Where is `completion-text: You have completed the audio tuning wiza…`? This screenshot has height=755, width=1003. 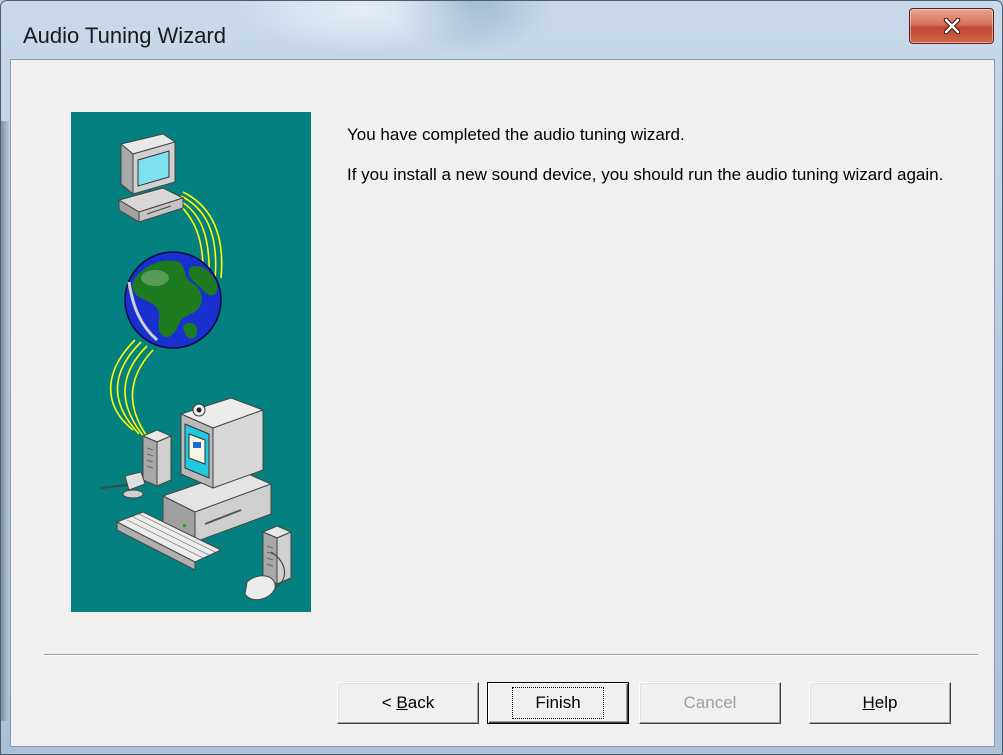
completion-text: You have completed the audio tuning wiza… is located at coordinates (516, 134).